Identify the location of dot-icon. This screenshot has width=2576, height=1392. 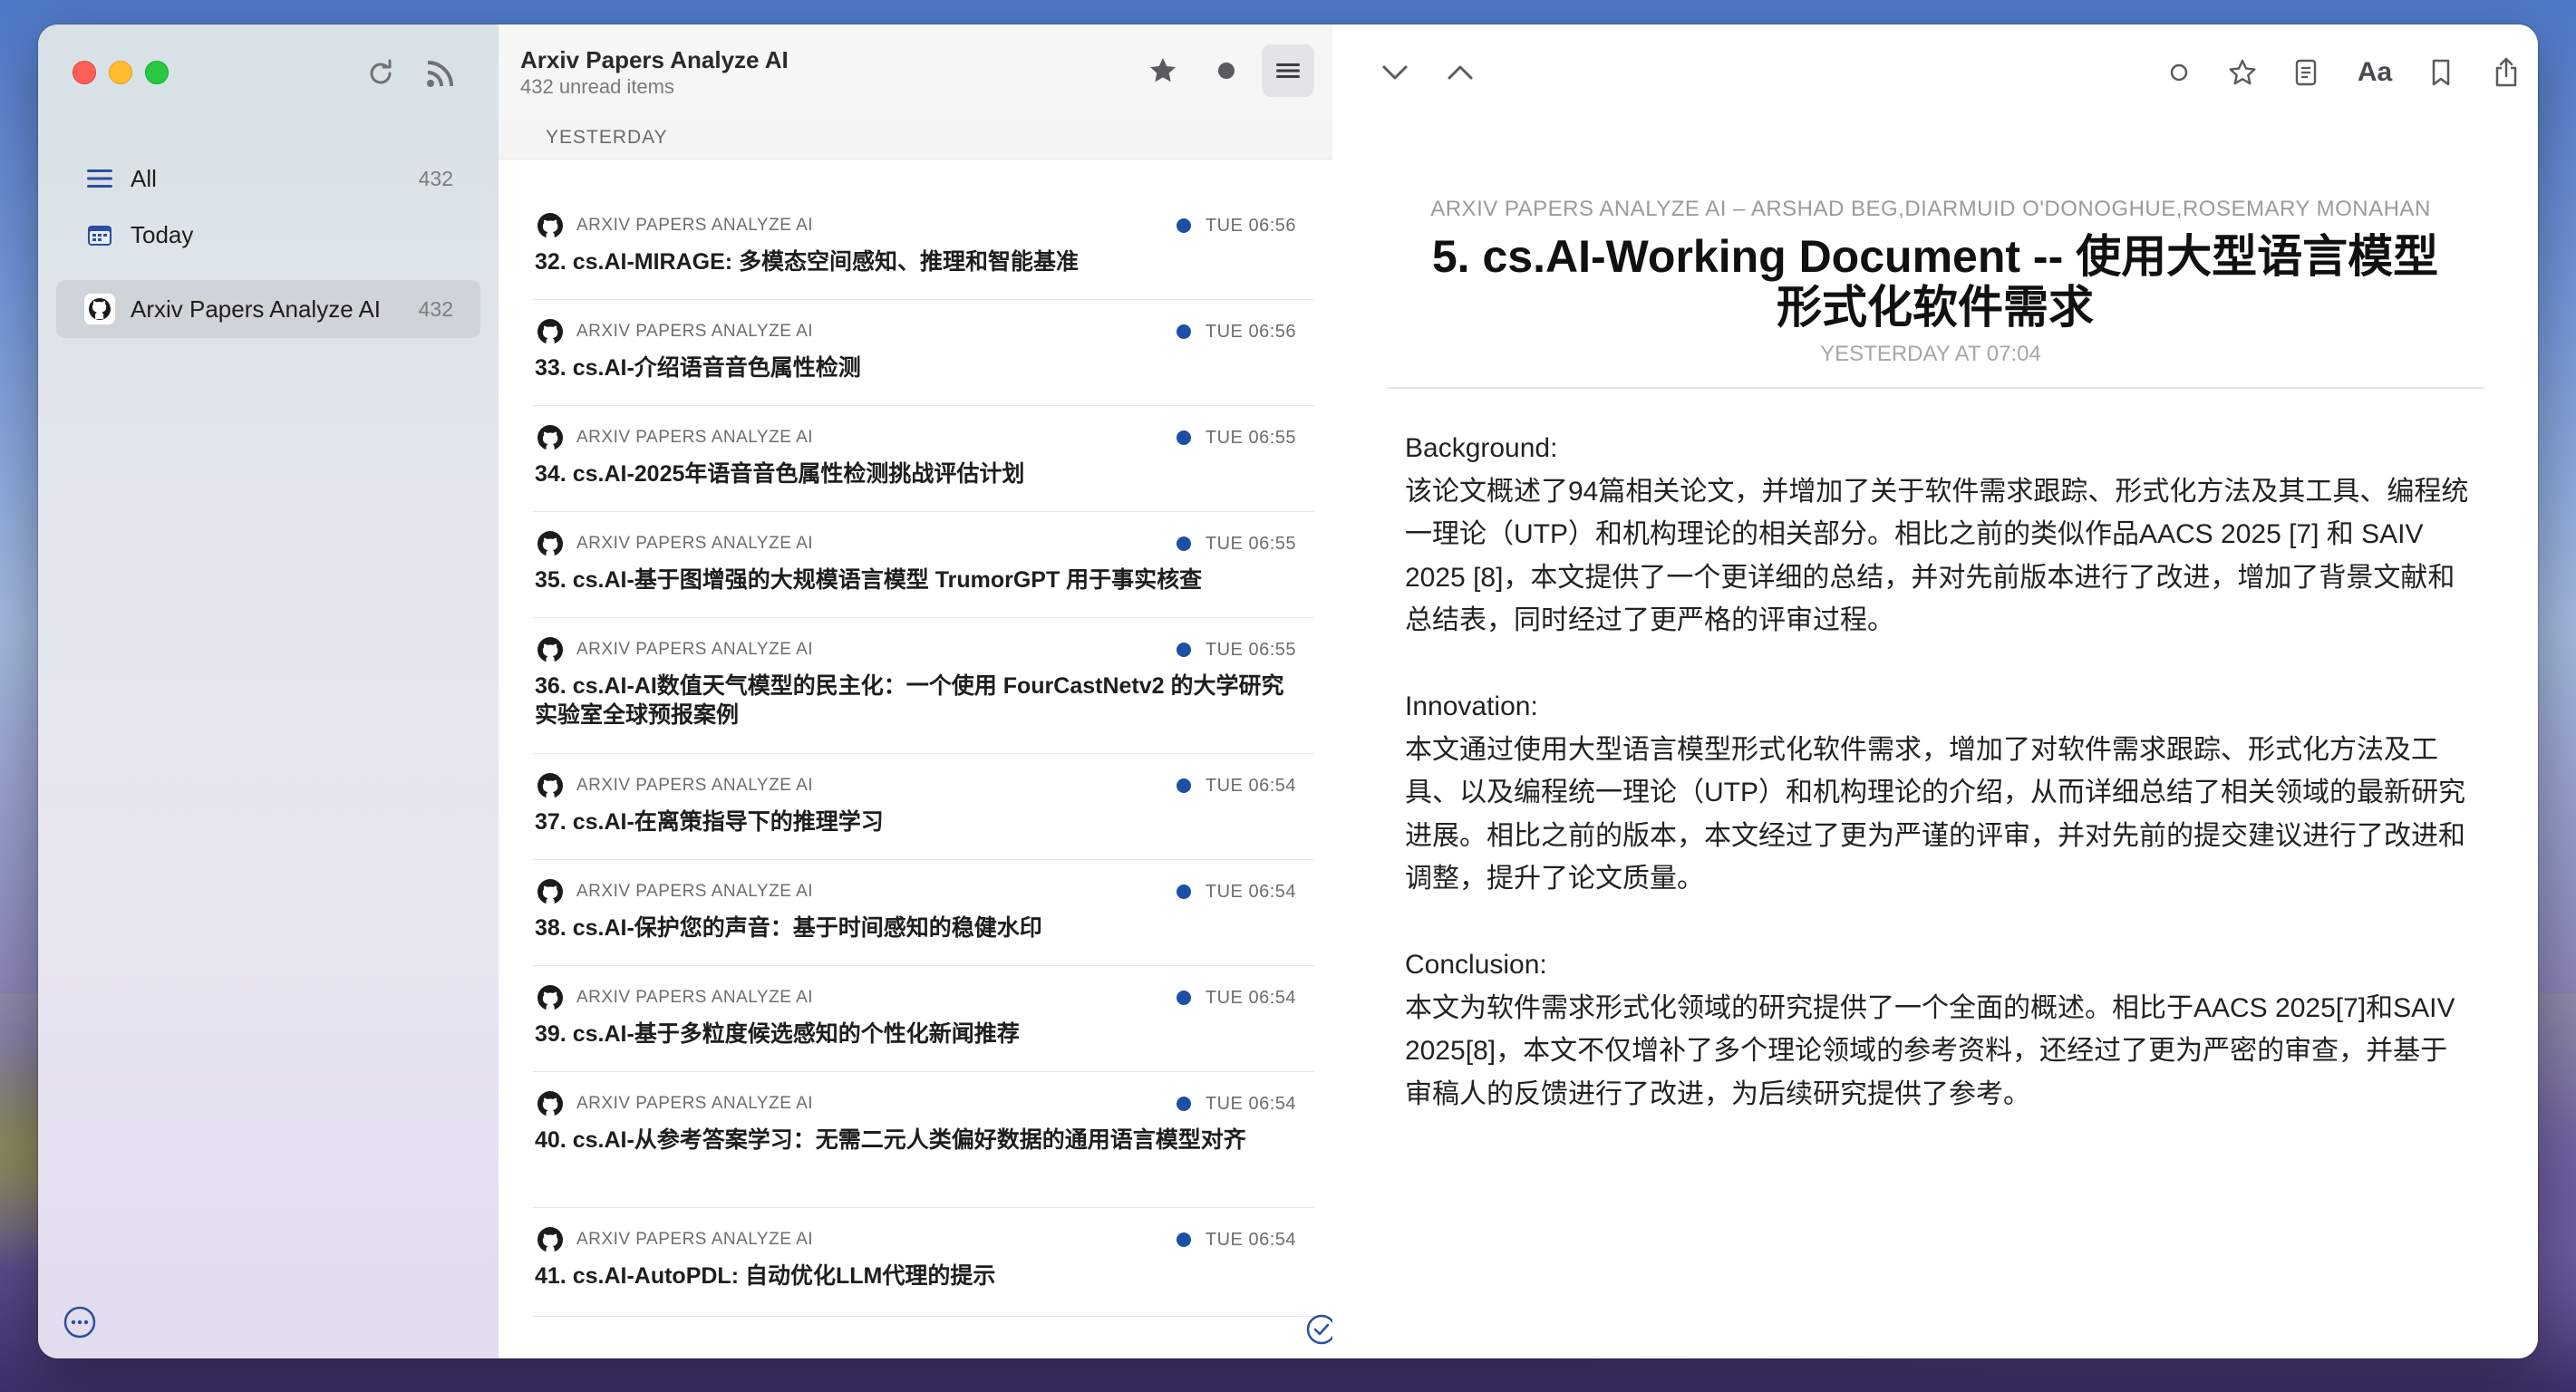
(1226, 71).